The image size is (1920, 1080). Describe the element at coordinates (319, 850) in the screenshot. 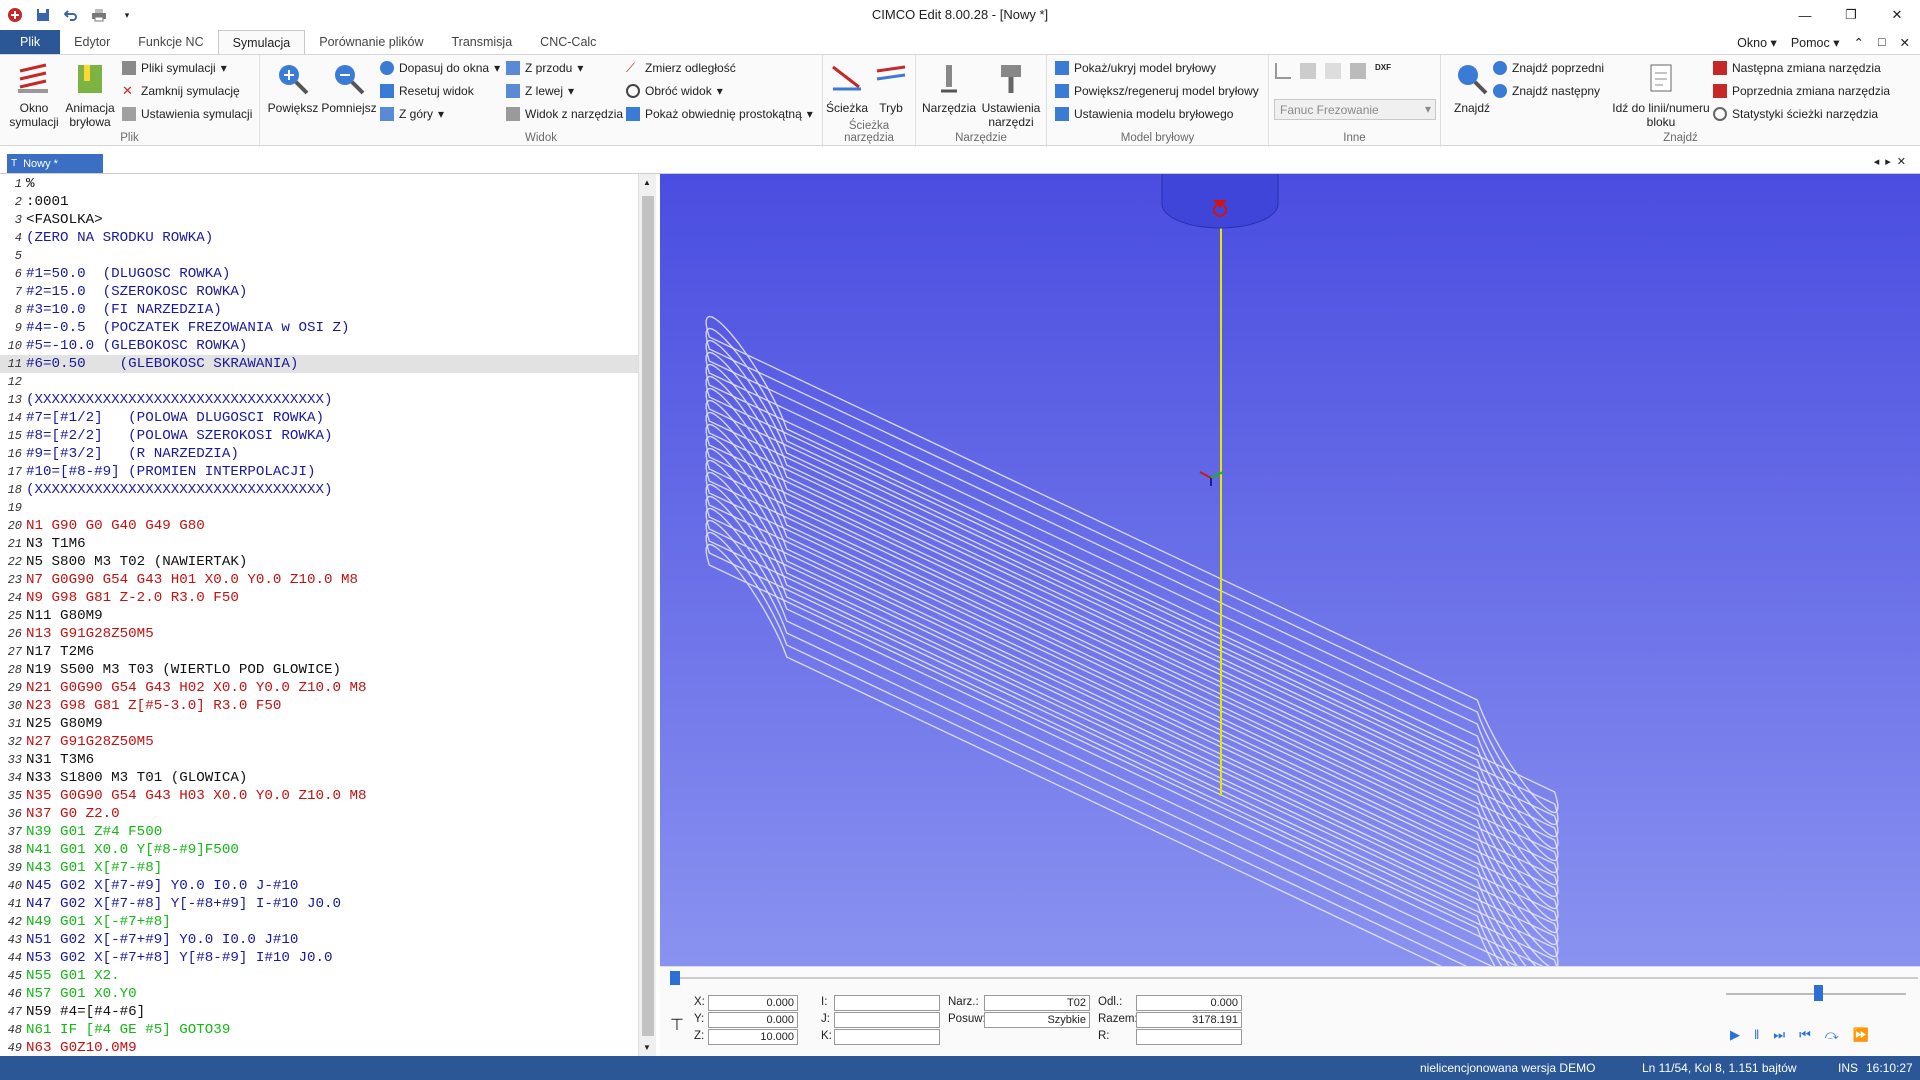

I see `code-line: 38 N41 G01 X0.0 Y[#8-#9]F500` at that location.